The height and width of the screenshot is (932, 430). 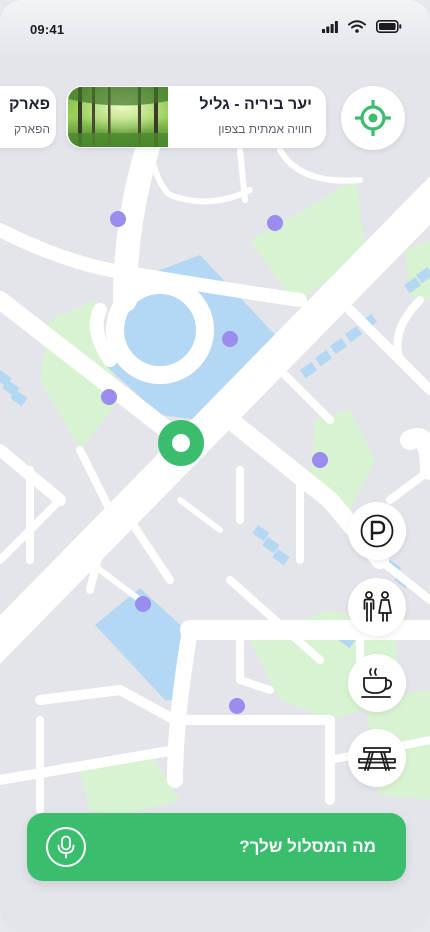 I want to click on place-card-title: יער ביריה - גליל, so click(x=255, y=104).